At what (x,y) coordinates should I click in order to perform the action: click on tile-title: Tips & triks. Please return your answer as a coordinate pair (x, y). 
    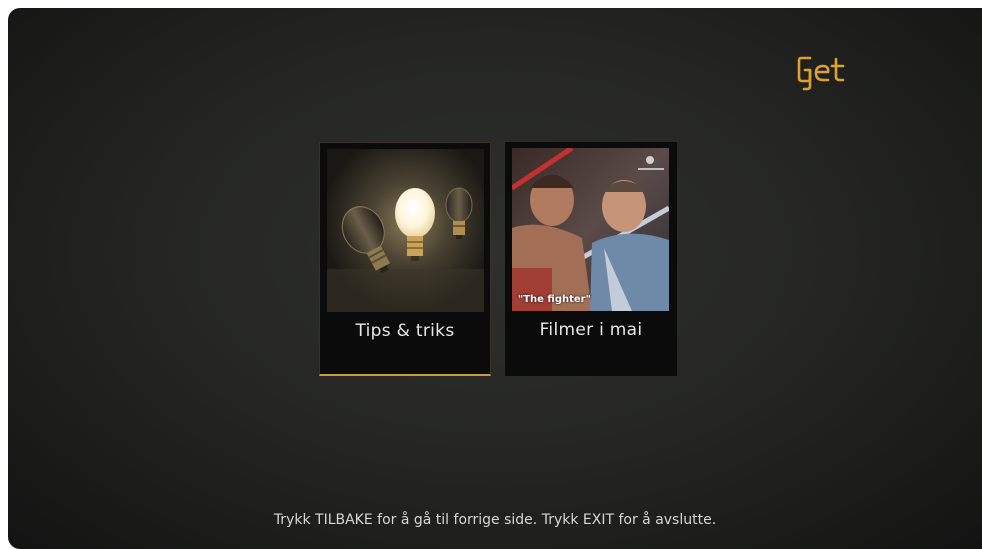
    Looking at the image, I should click on (405, 331).